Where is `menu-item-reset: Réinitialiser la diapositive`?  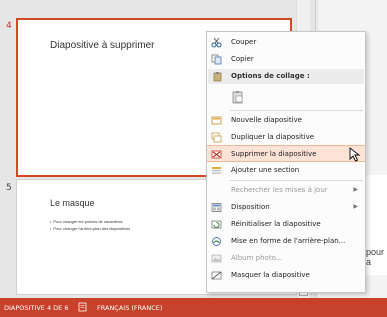
menu-item-reset: Réinitialiser la diapositive is located at coordinates (286, 224).